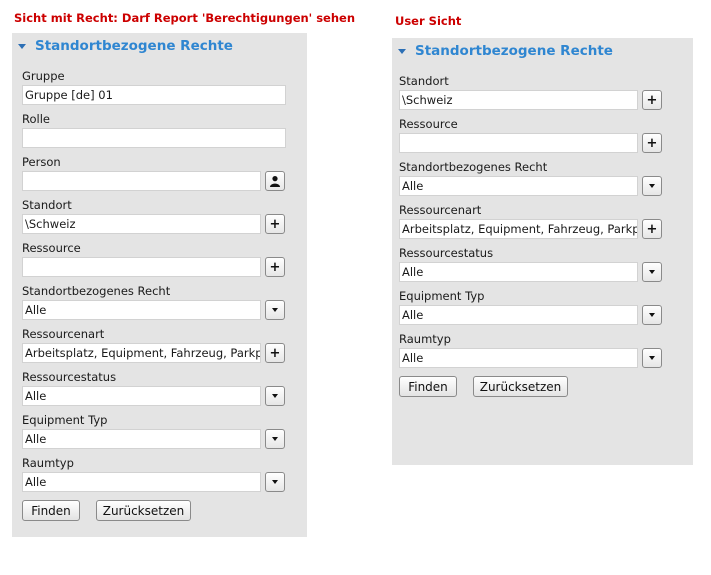 The image size is (711, 575). I want to click on left-panel-header: Standortbezogene Rechte, so click(125, 46).